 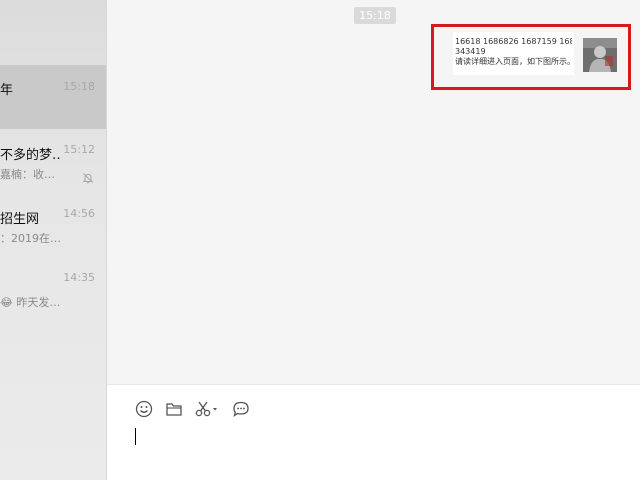 I want to click on conversation-item-2: 不多的梦… 嘉楠：收… 15:12, so click(x=53, y=161).